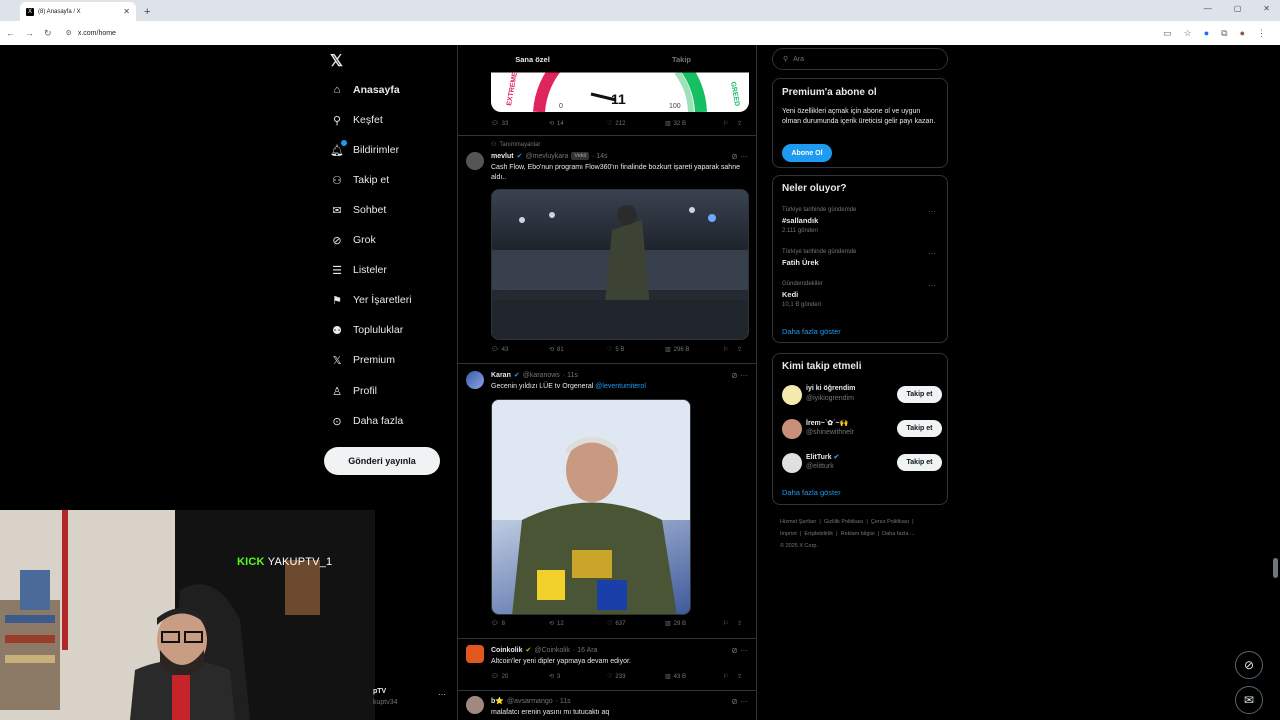 The width and height of the screenshot is (1280, 720). What do you see at coordinates (366, 421) in the screenshot?
I see `nav-more: ⊙ Daha fazla` at bounding box center [366, 421].